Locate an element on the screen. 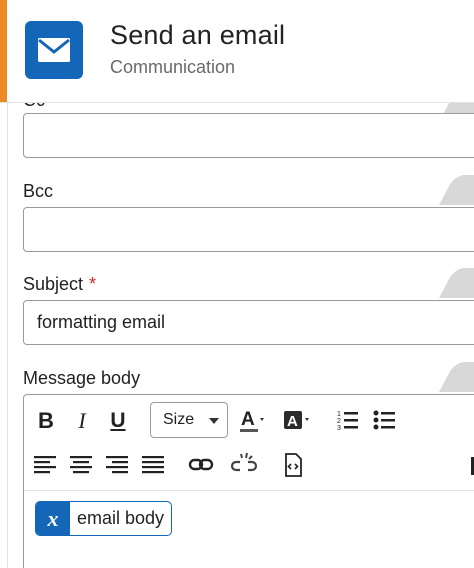  subject-collapse-tab is located at coordinates (456, 283).